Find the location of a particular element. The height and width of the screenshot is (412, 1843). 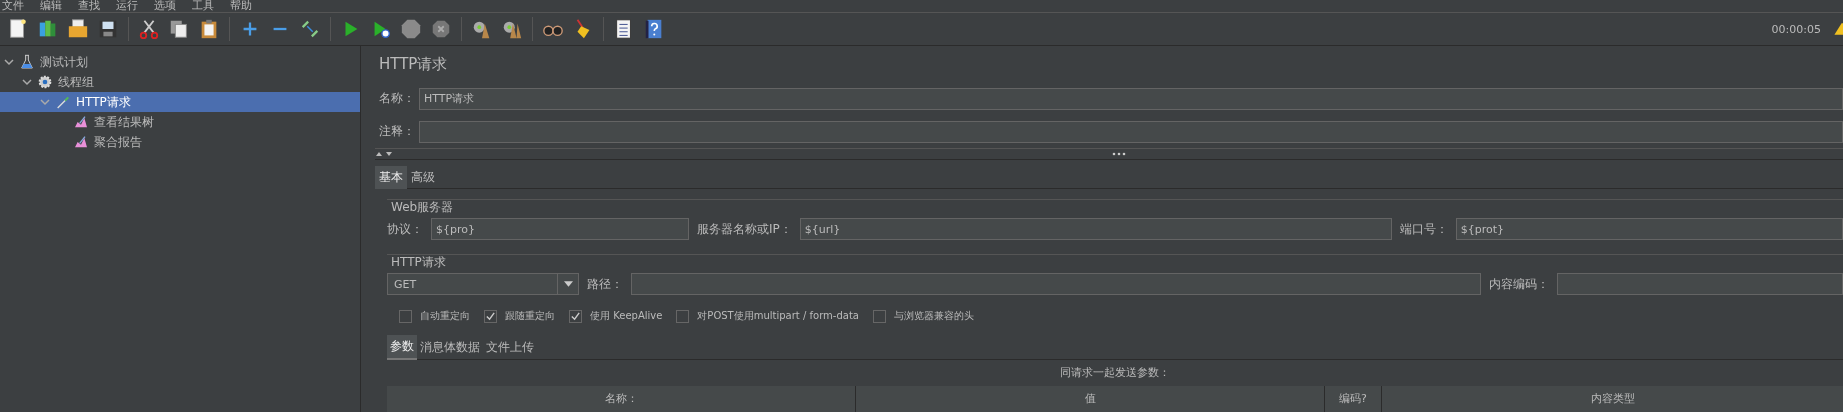

encoding-field is located at coordinates (1700, 284).